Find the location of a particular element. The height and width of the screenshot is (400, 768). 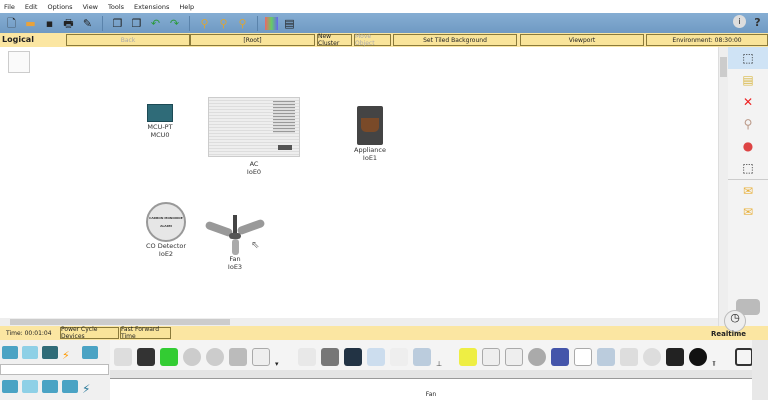

horizontal-scrollbar is located at coordinates (359, 322).